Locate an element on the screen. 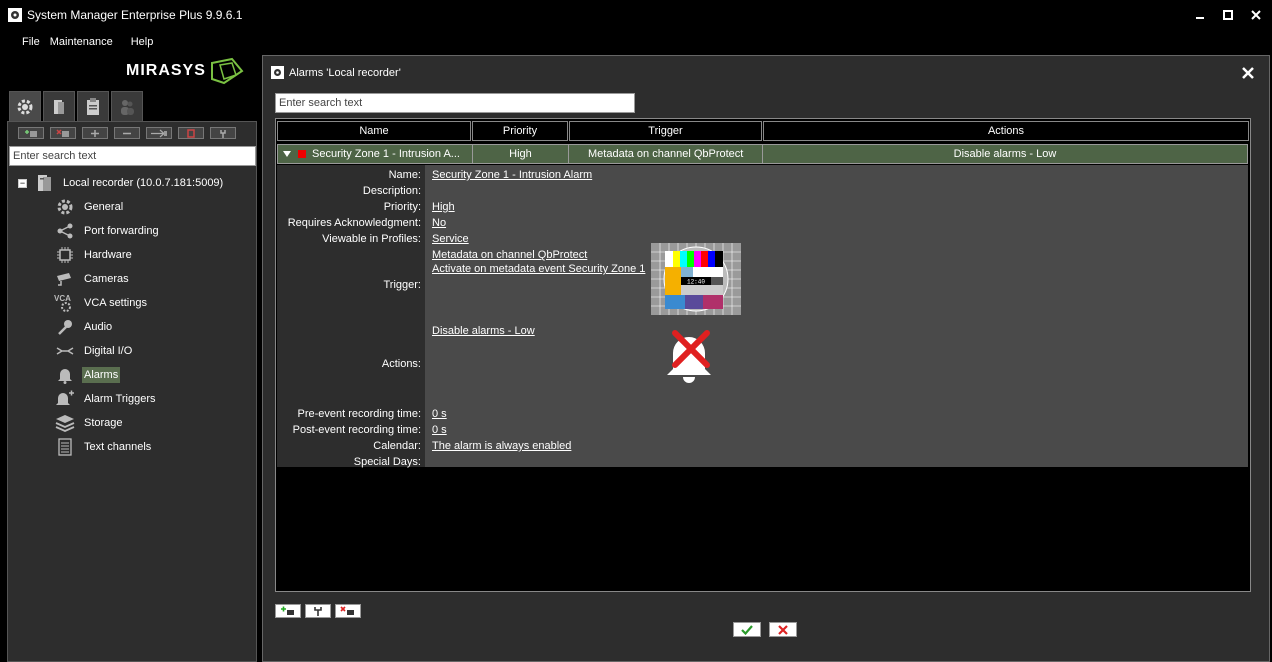 This screenshot has height=662, width=1272. maximize-icon is located at coordinates (1228, 15).